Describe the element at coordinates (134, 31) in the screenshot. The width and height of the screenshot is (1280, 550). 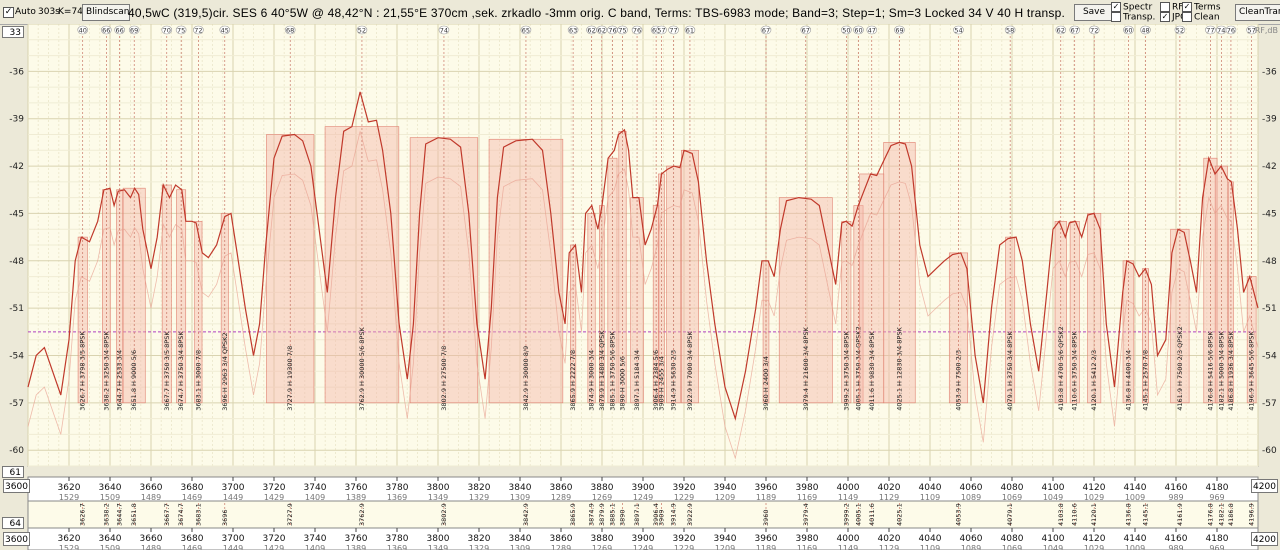
I see `transponder-badge-label: 69` at that location.